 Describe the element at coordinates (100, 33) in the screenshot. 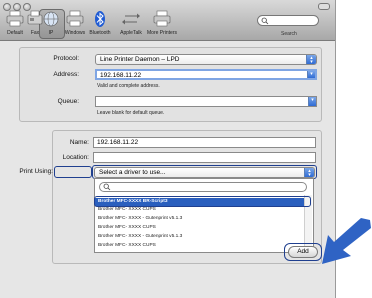

I see `tab-label: Bluetooth` at that location.